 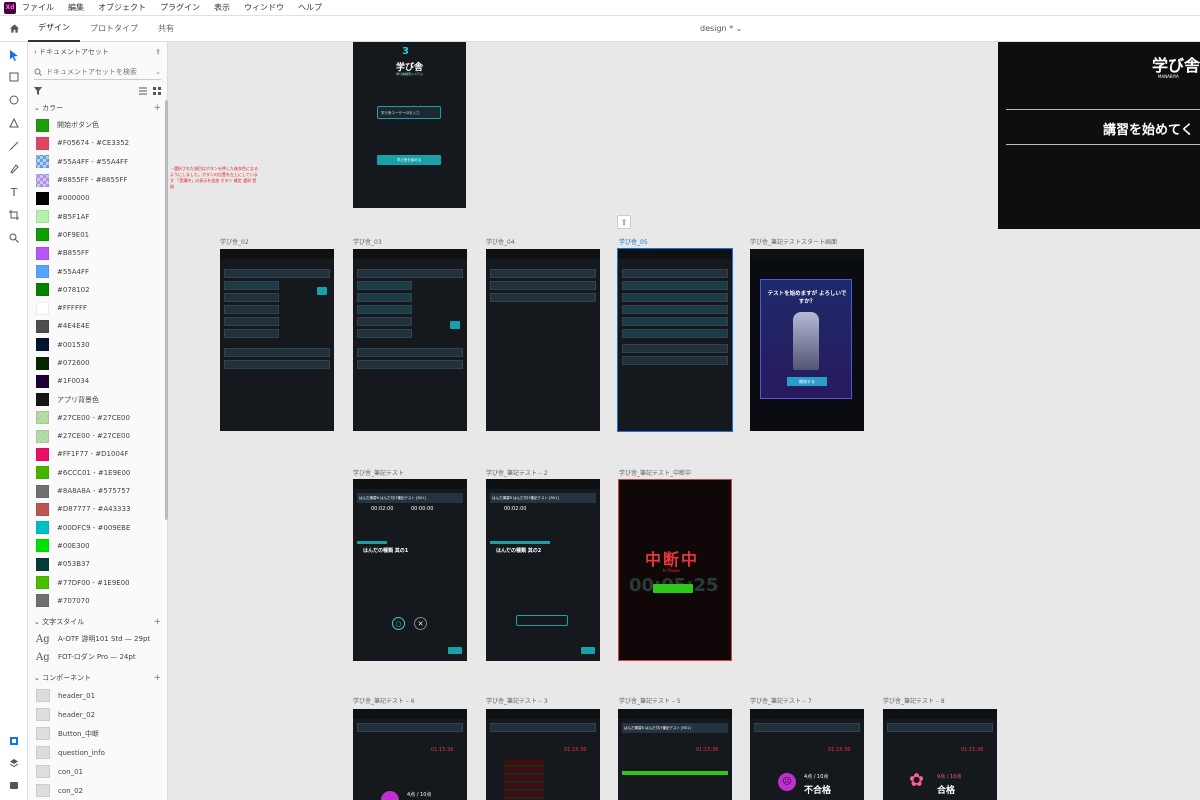 What do you see at coordinates (264, 7) in the screenshot?
I see `menu-window: ウィンドウ` at bounding box center [264, 7].